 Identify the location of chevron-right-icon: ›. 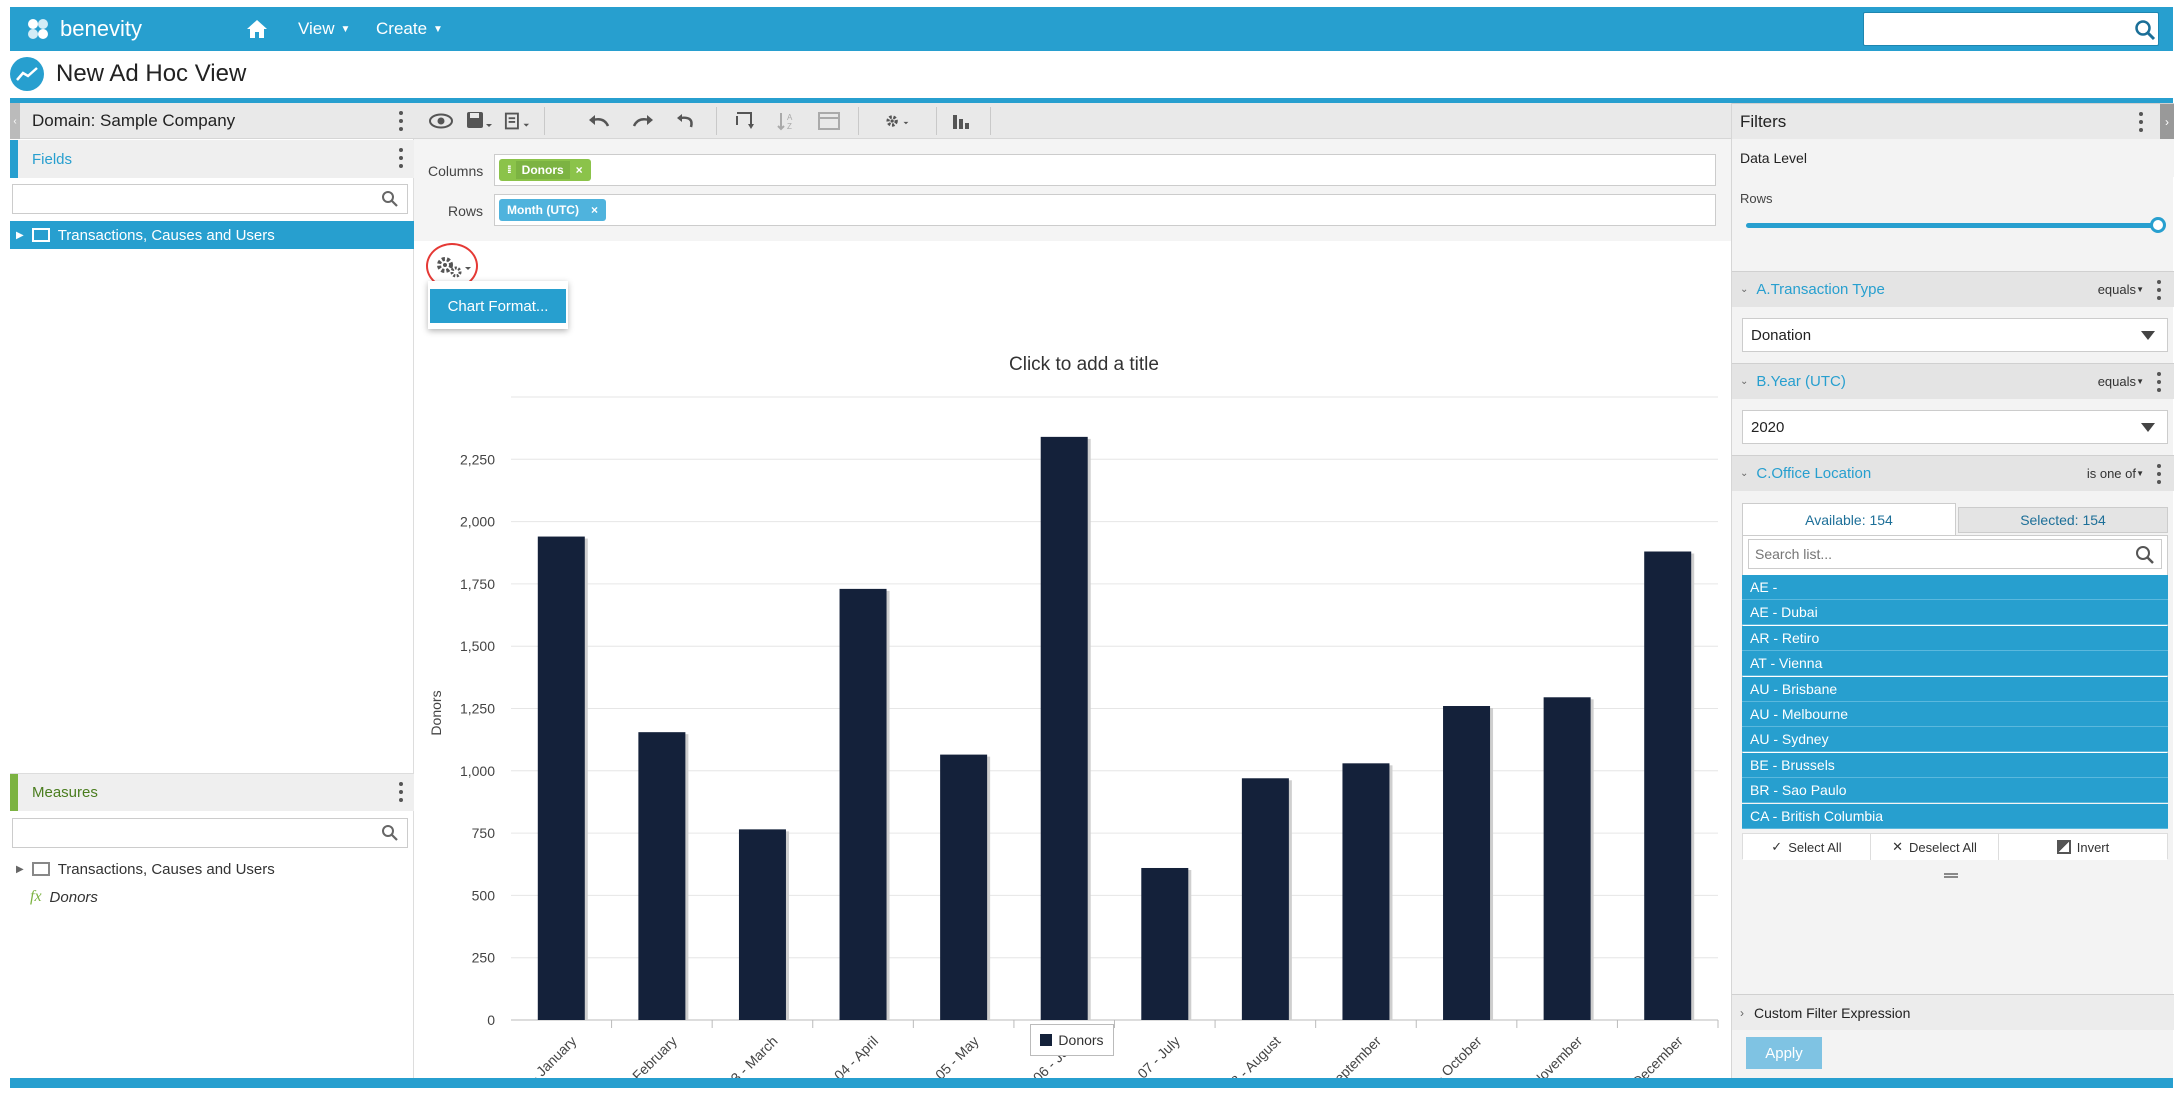
(1742, 1013).